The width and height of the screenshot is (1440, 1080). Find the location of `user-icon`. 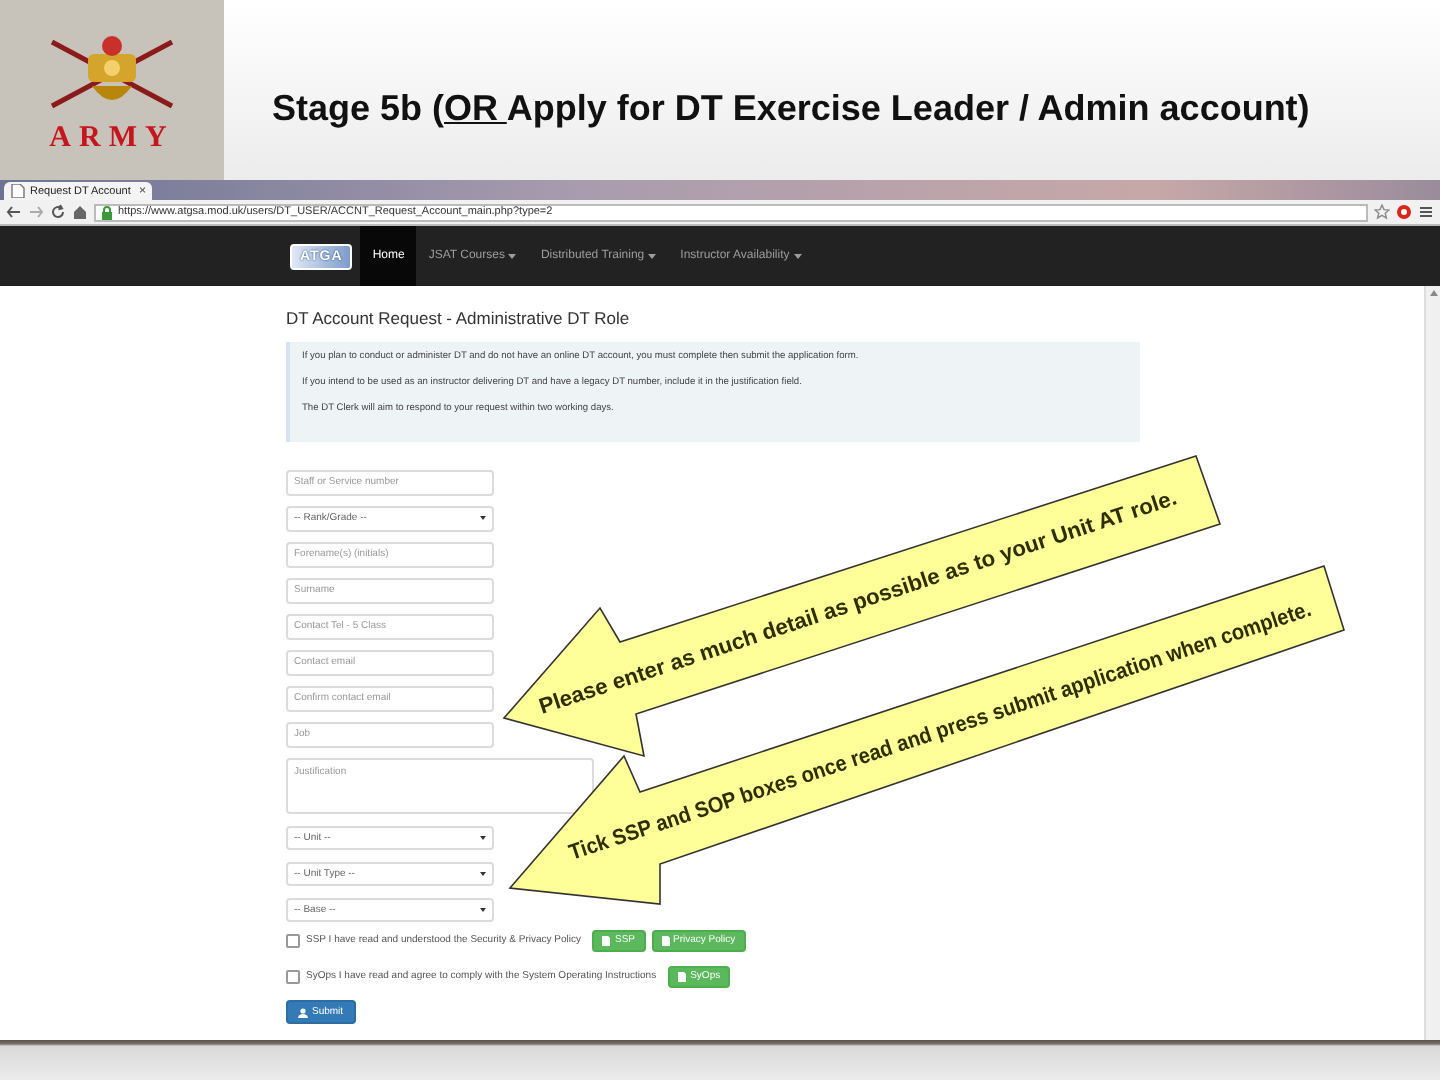

user-icon is located at coordinates (303, 1012).